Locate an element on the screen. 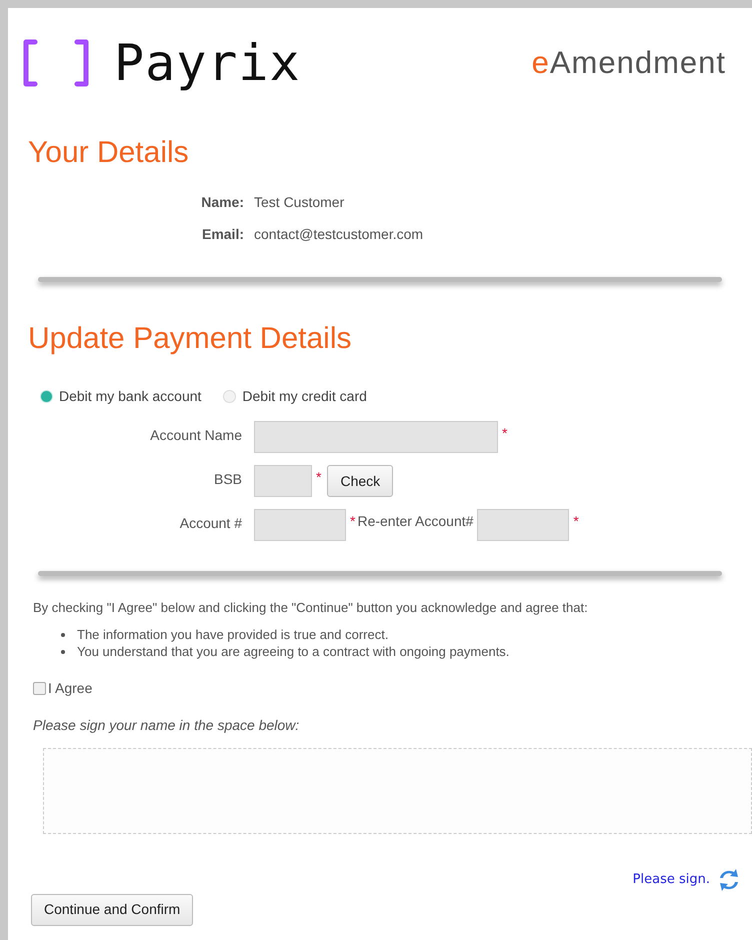 This screenshot has width=752, height=940. agreement-point: The information you have provided is true and correct. is located at coordinates (232, 634).